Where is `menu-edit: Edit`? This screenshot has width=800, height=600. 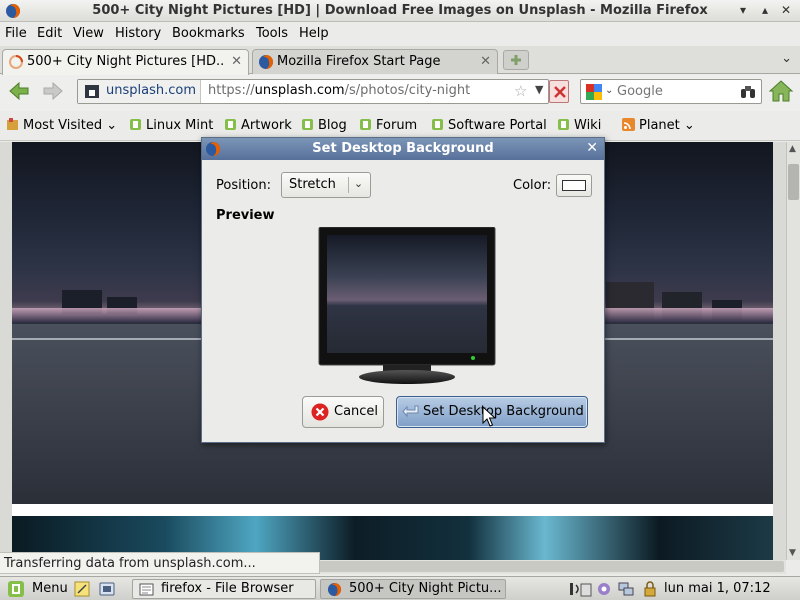 menu-edit: Edit is located at coordinates (49, 33).